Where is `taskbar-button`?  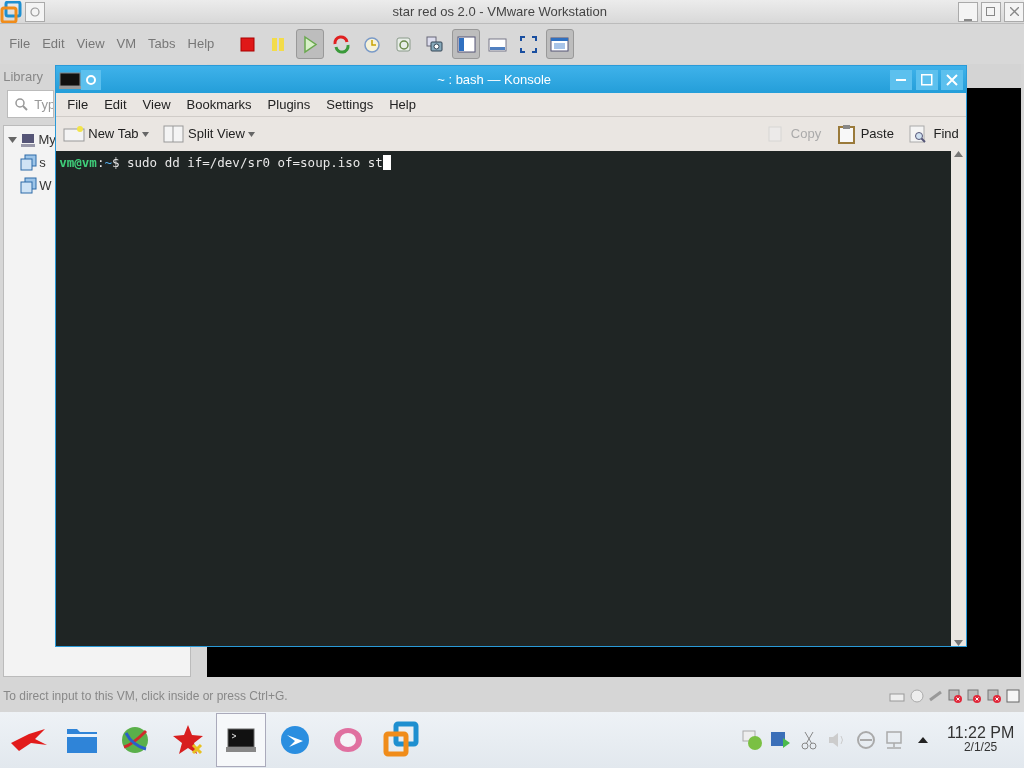
taskbar-button is located at coordinates (241, 740).